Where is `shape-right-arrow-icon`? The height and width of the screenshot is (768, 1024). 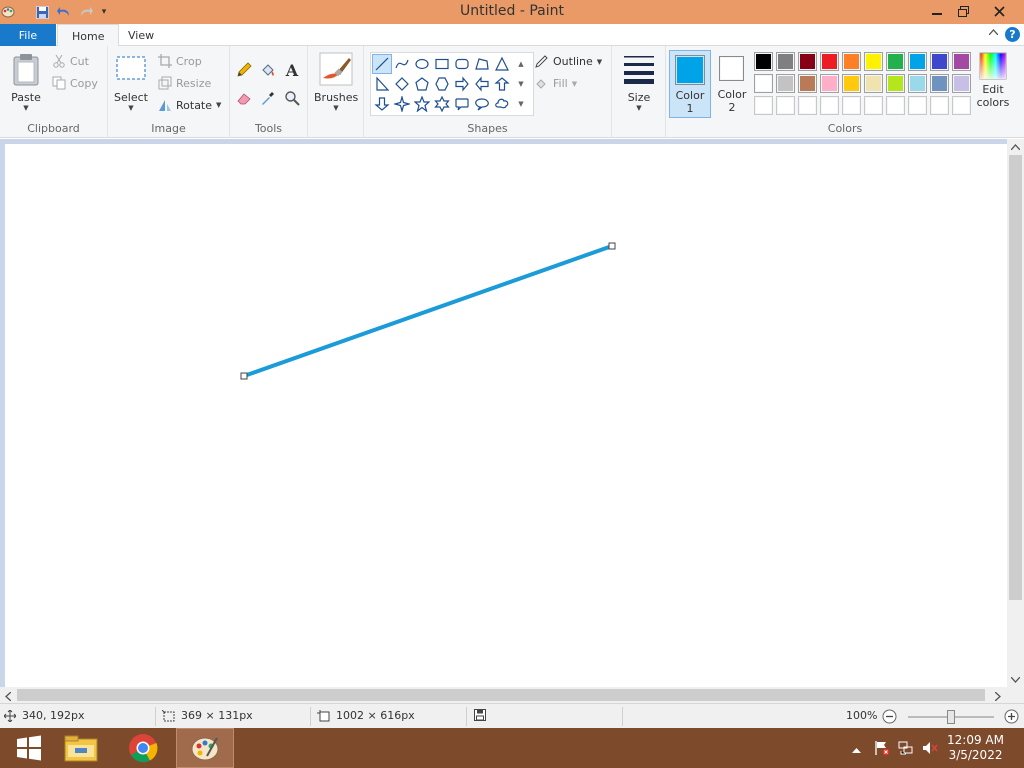 shape-right-arrow-icon is located at coordinates (462, 84).